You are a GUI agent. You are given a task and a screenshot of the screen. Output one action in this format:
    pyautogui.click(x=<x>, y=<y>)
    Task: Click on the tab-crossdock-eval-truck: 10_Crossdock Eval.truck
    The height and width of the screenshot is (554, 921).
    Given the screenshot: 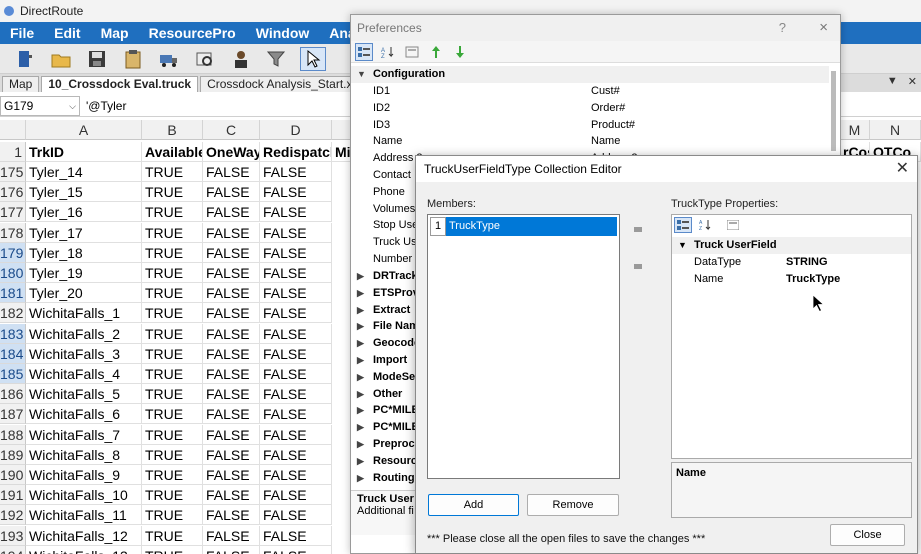 What is the action you would take?
    pyautogui.click(x=120, y=84)
    